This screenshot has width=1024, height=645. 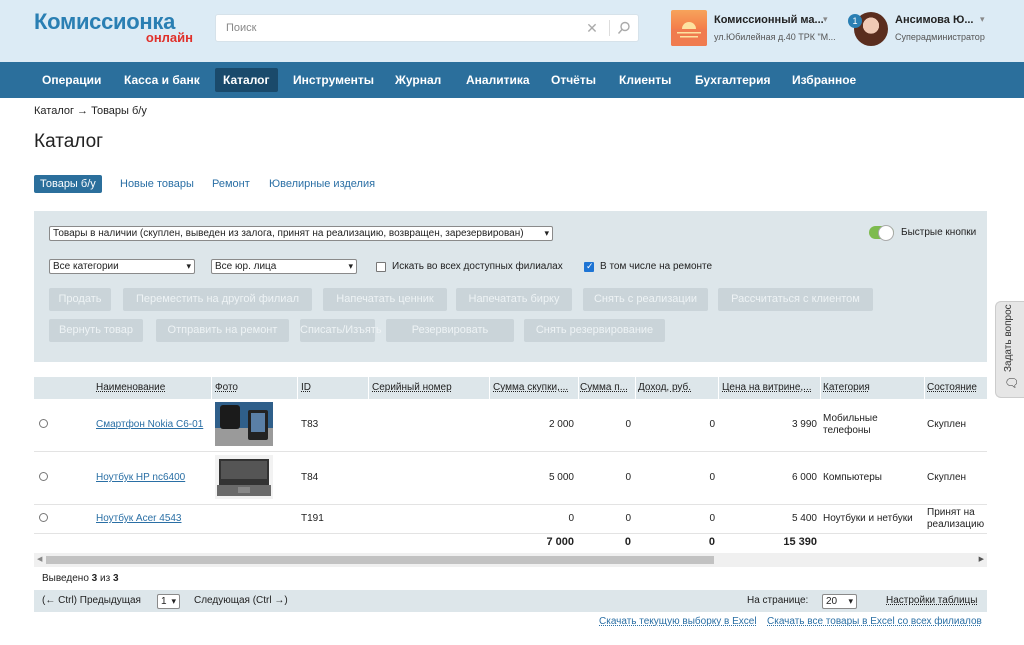 What do you see at coordinates (677, 387) in the screenshot?
I see `col-income: Доход, руб.` at bounding box center [677, 387].